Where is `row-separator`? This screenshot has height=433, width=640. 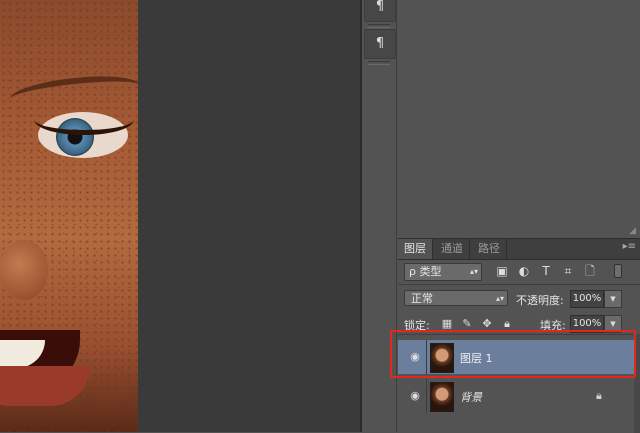 row-separator is located at coordinates (426, 396).